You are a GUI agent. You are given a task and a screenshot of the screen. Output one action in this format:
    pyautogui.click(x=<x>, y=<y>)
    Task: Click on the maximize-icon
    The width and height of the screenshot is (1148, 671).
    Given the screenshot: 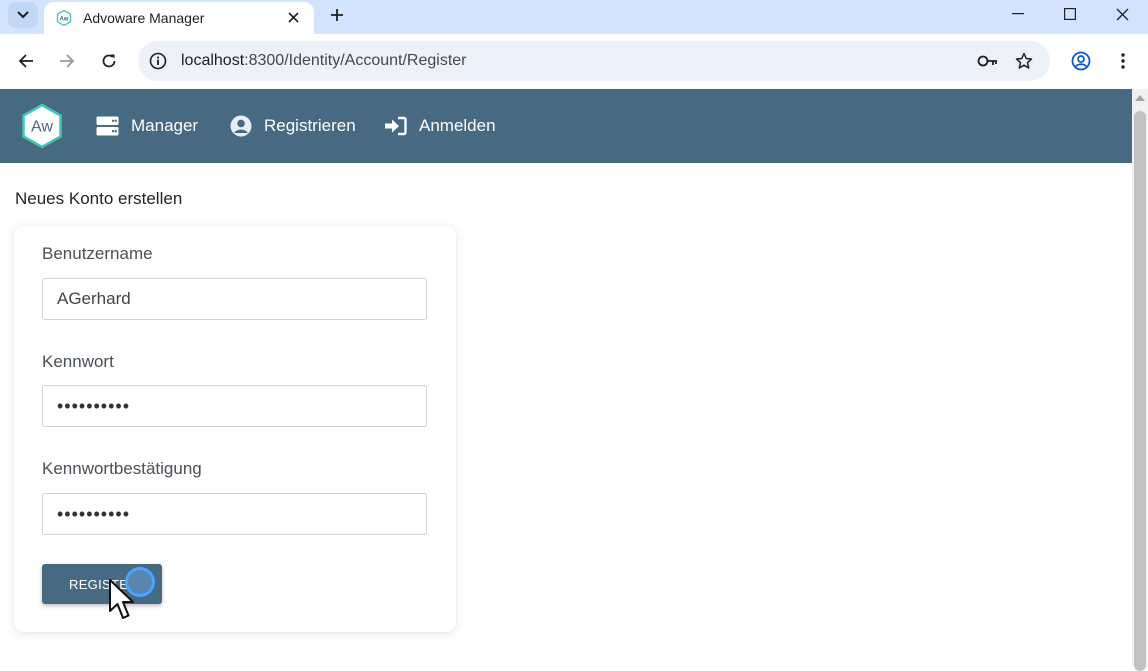 What is the action you would take?
    pyautogui.click(x=1070, y=14)
    